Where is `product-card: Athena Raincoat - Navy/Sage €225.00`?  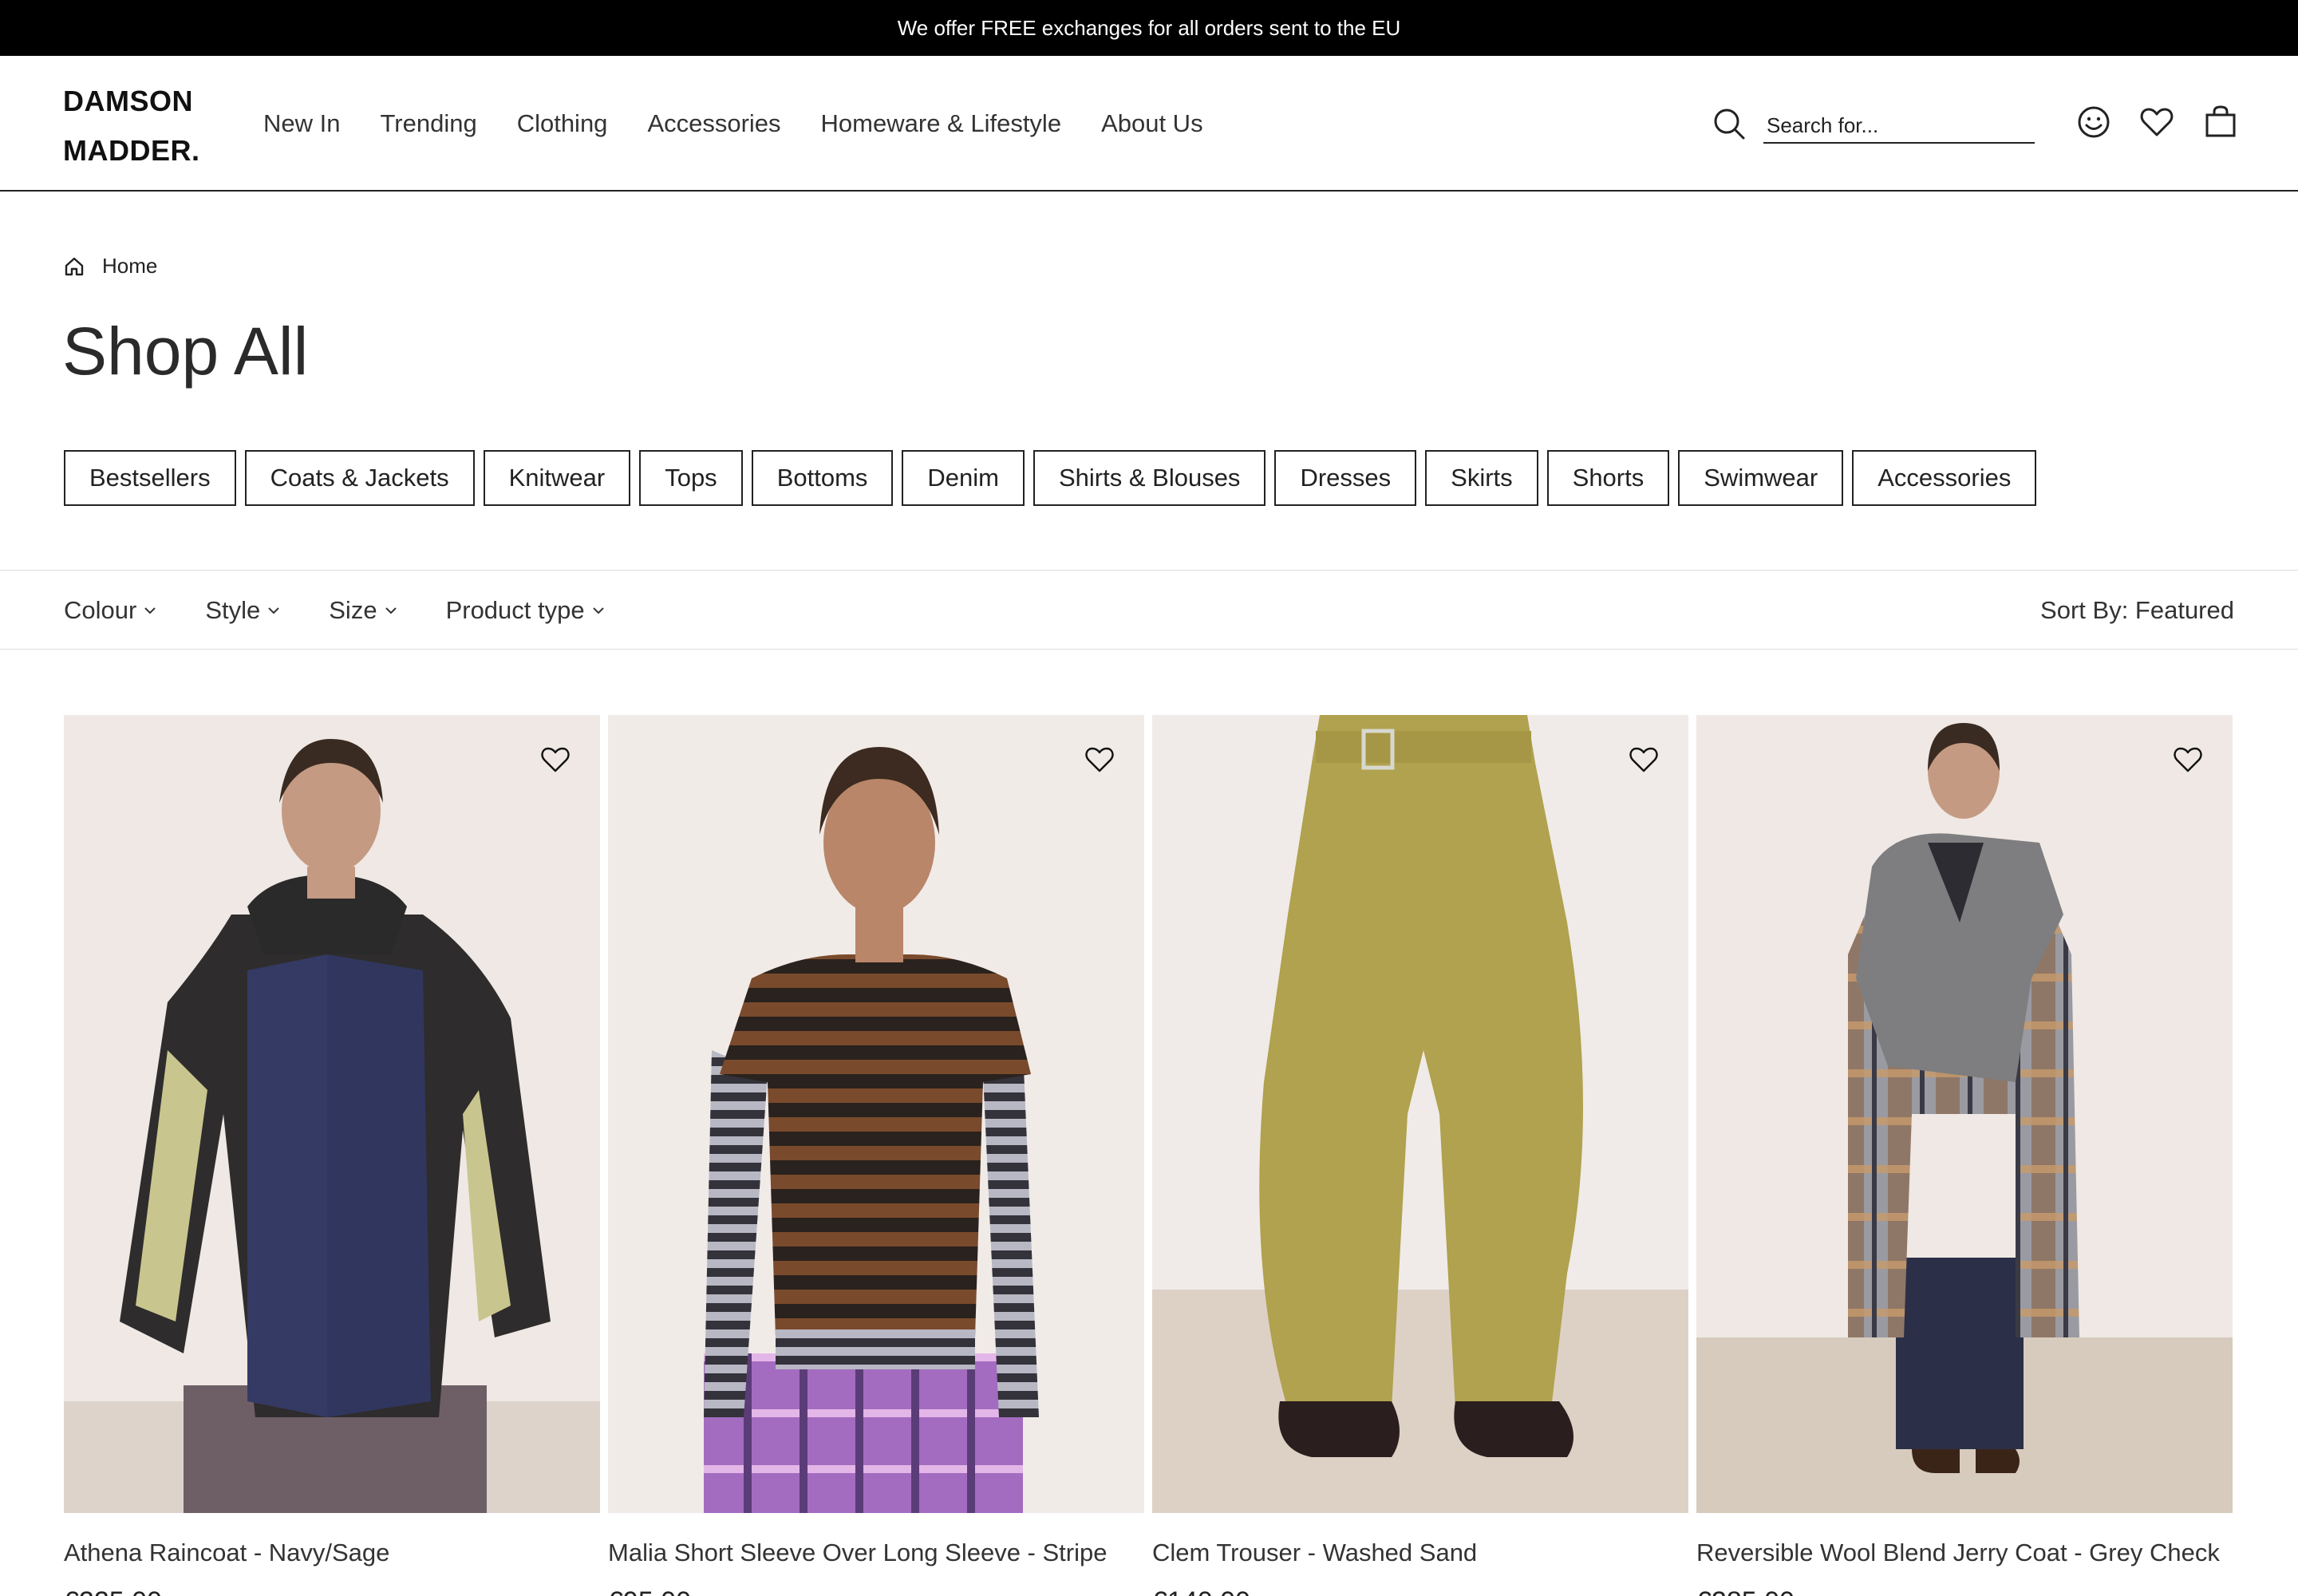
product-card: Athena Raincoat - Navy/Sage €225.00 is located at coordinates (332, 1155).